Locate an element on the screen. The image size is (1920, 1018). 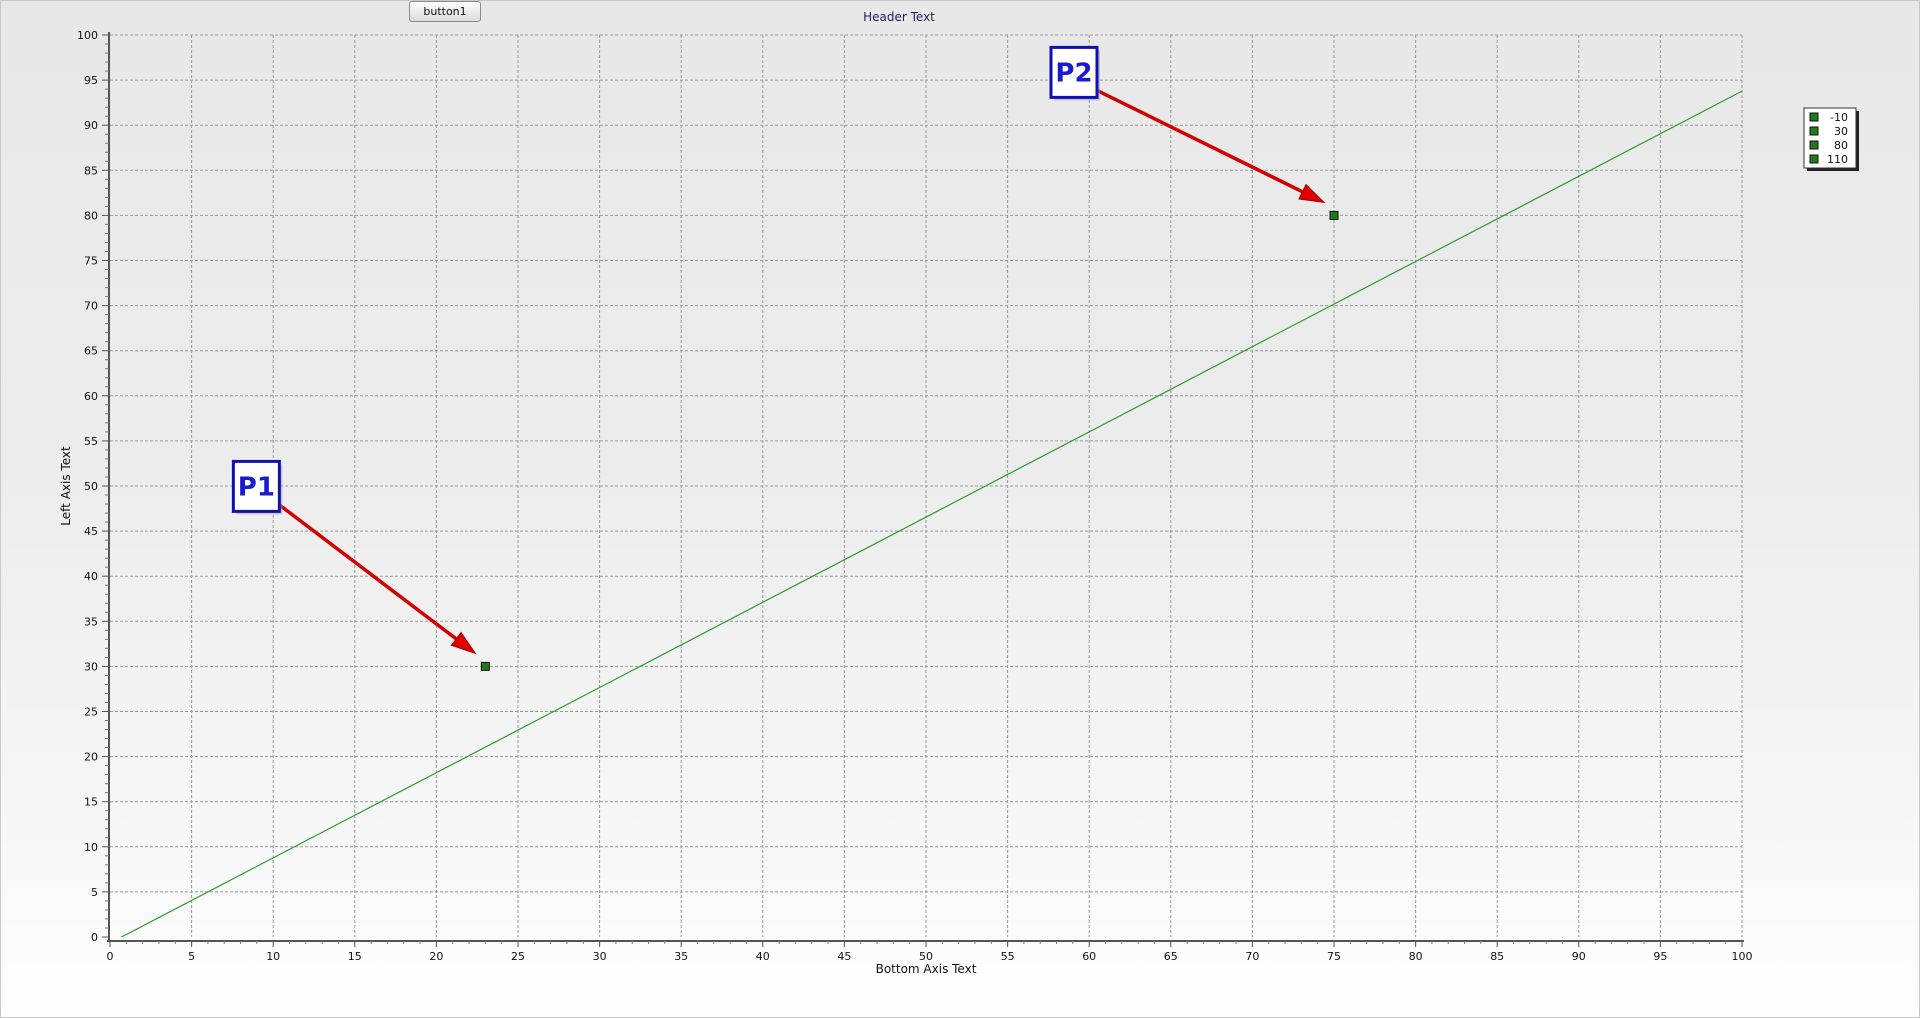
y-tick-label: 20 is located at coordinates (91, 757).